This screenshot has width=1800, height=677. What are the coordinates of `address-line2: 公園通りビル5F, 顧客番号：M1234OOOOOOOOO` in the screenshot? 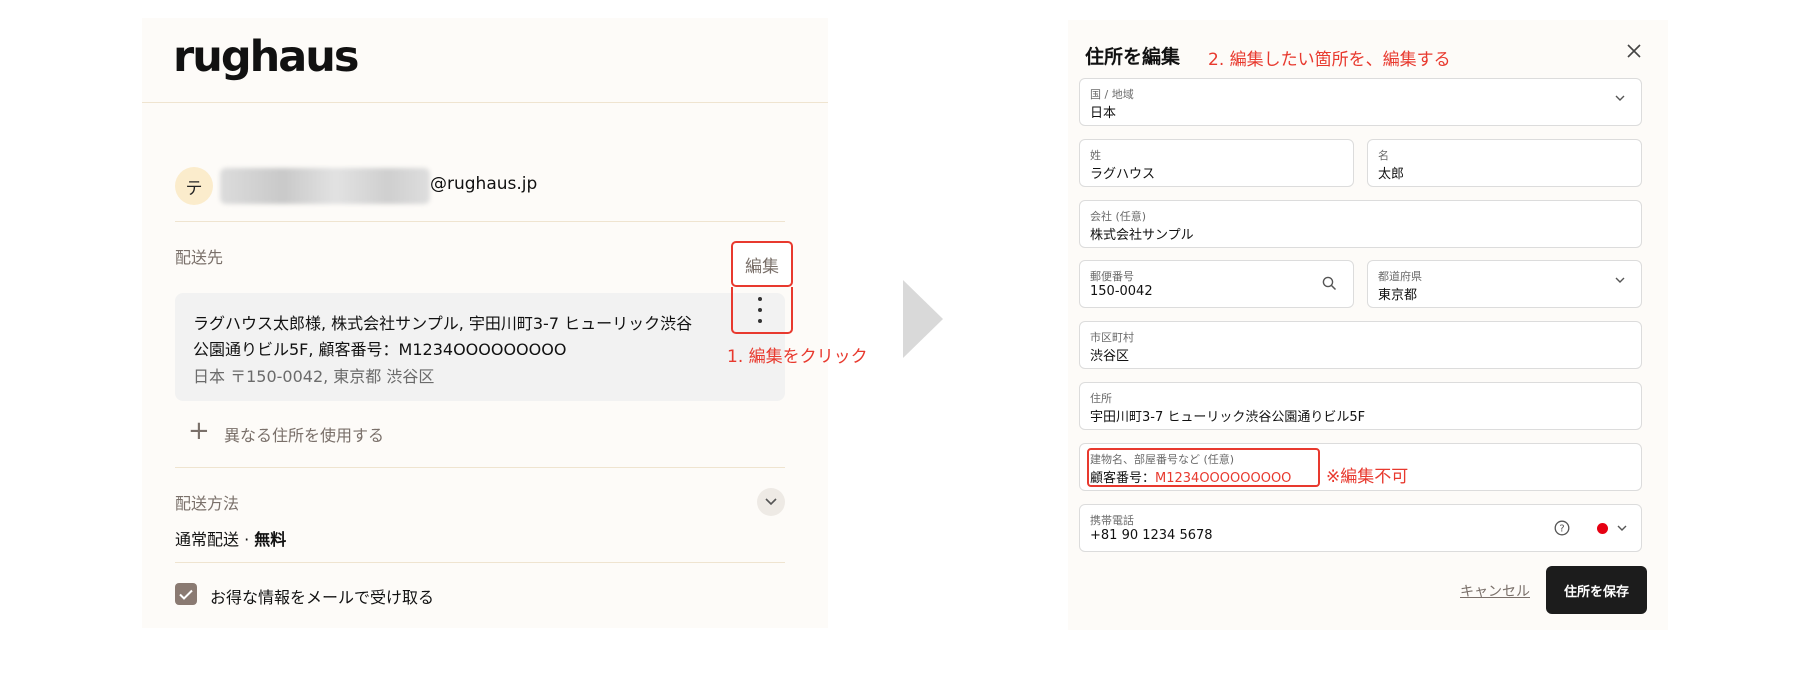 It's located at (380, 349).